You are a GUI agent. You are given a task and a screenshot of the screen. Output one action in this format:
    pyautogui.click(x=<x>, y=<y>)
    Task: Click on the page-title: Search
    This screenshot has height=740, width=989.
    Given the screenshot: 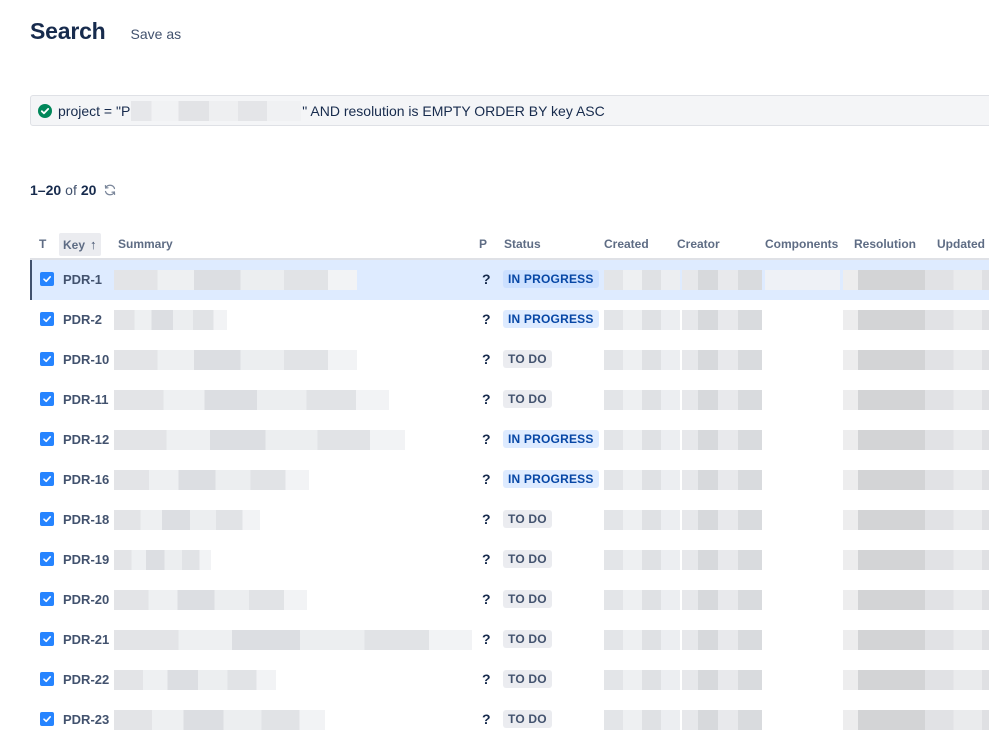 What is the action you would take?
    pyautogui.click(x=68, y=31)
    